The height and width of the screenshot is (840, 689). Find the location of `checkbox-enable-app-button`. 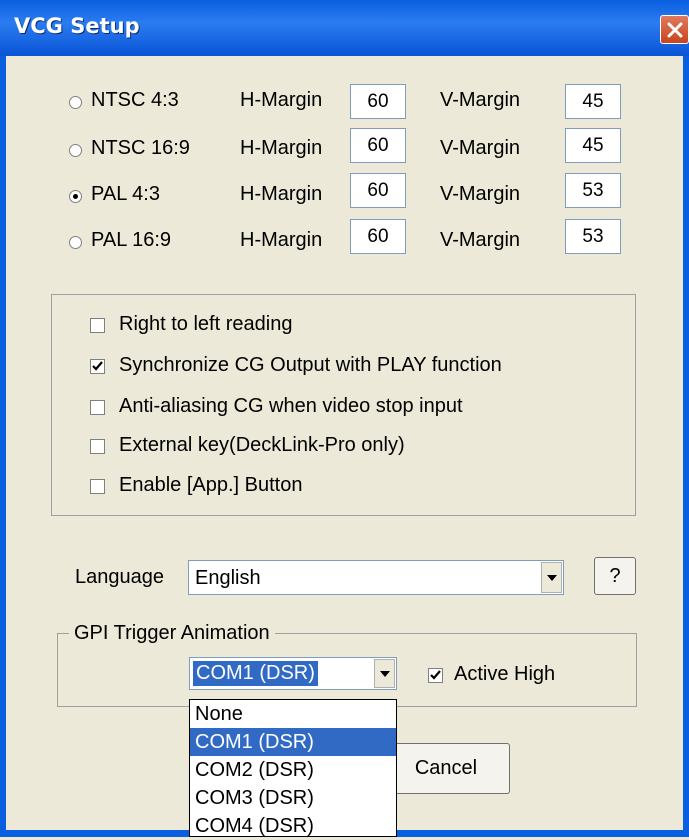

checkbox-enable-app-button is located at coordinates (97, 486).